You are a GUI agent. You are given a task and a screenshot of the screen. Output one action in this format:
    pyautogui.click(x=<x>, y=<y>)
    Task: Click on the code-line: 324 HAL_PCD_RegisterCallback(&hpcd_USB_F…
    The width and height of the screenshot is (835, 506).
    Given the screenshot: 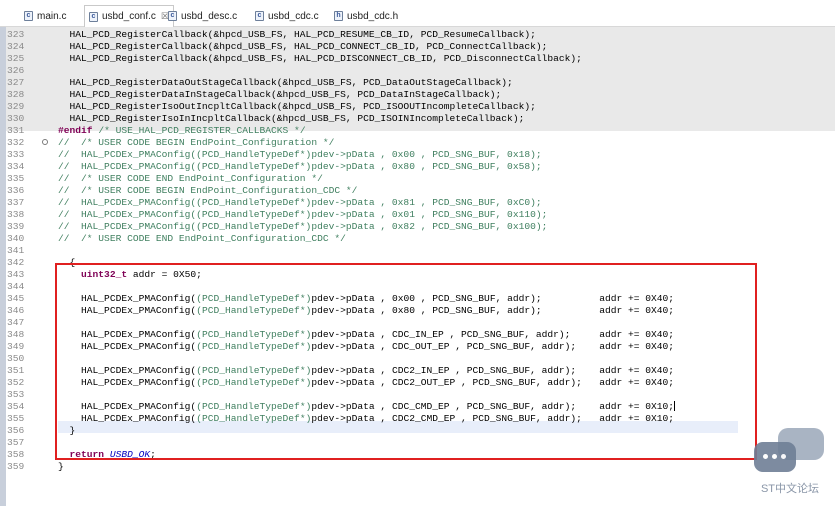 What is the action you would take?
    pyautogui.click(x=417, y=47)
    